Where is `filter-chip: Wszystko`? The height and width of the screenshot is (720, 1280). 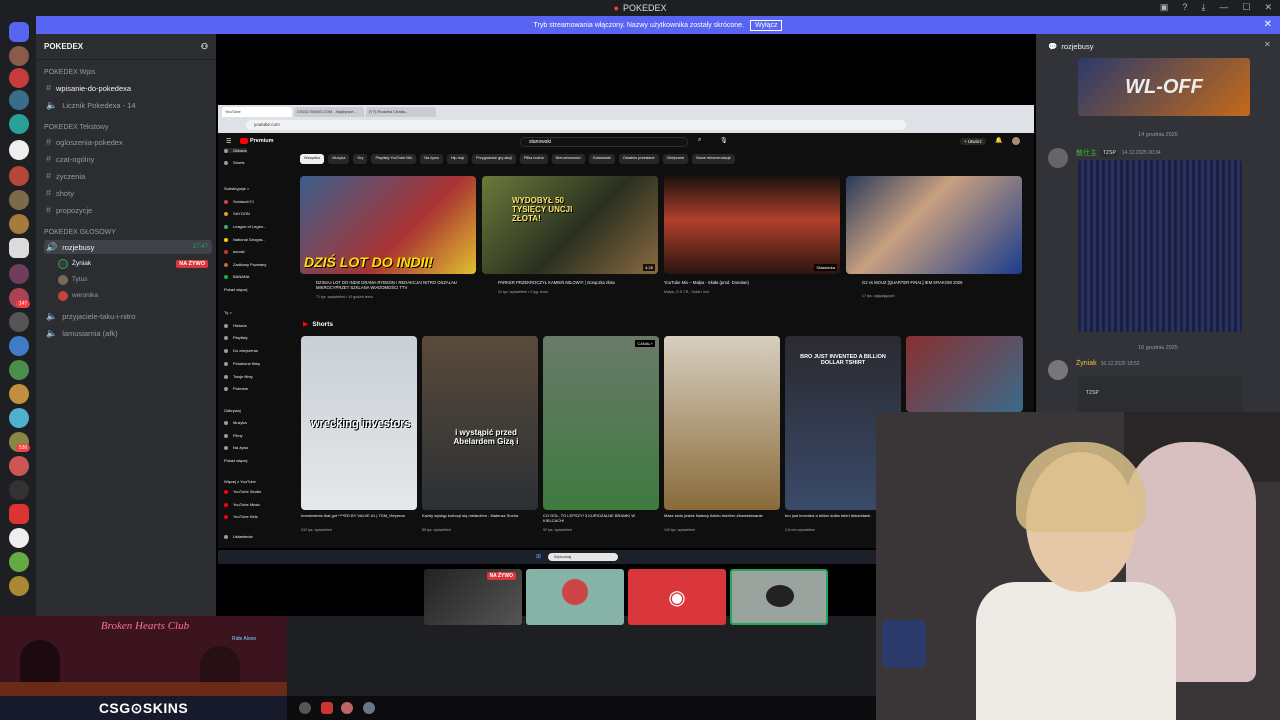 filter-chip: Wszystko is located at coordinates (312, 159).